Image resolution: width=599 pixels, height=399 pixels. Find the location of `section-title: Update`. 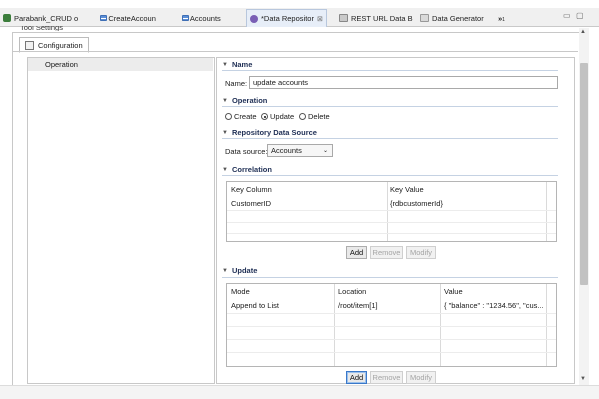

section-title: Update is located at coordinates (244, 270).